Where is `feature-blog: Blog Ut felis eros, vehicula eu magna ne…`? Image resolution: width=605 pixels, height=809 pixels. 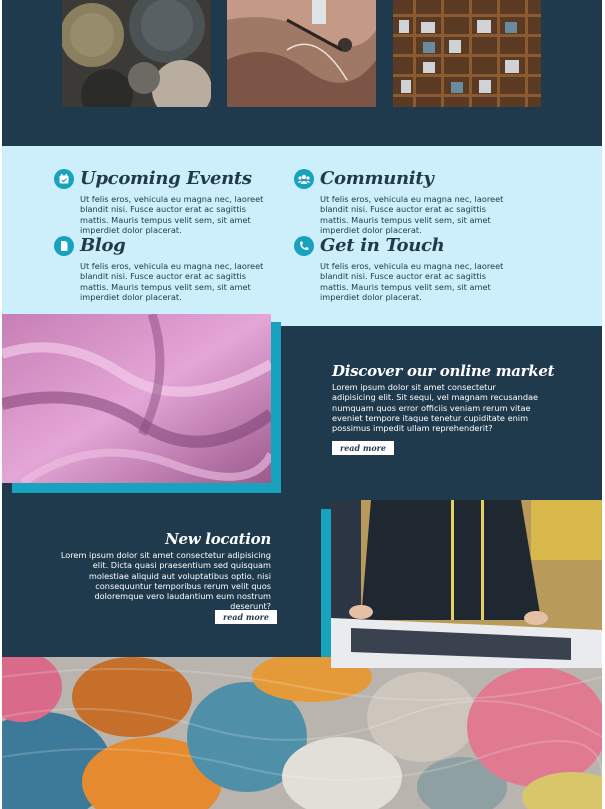
feature-blog: Blog Ut felis eros, vehicula eu magna ne… is located at coordinates (164, 268).